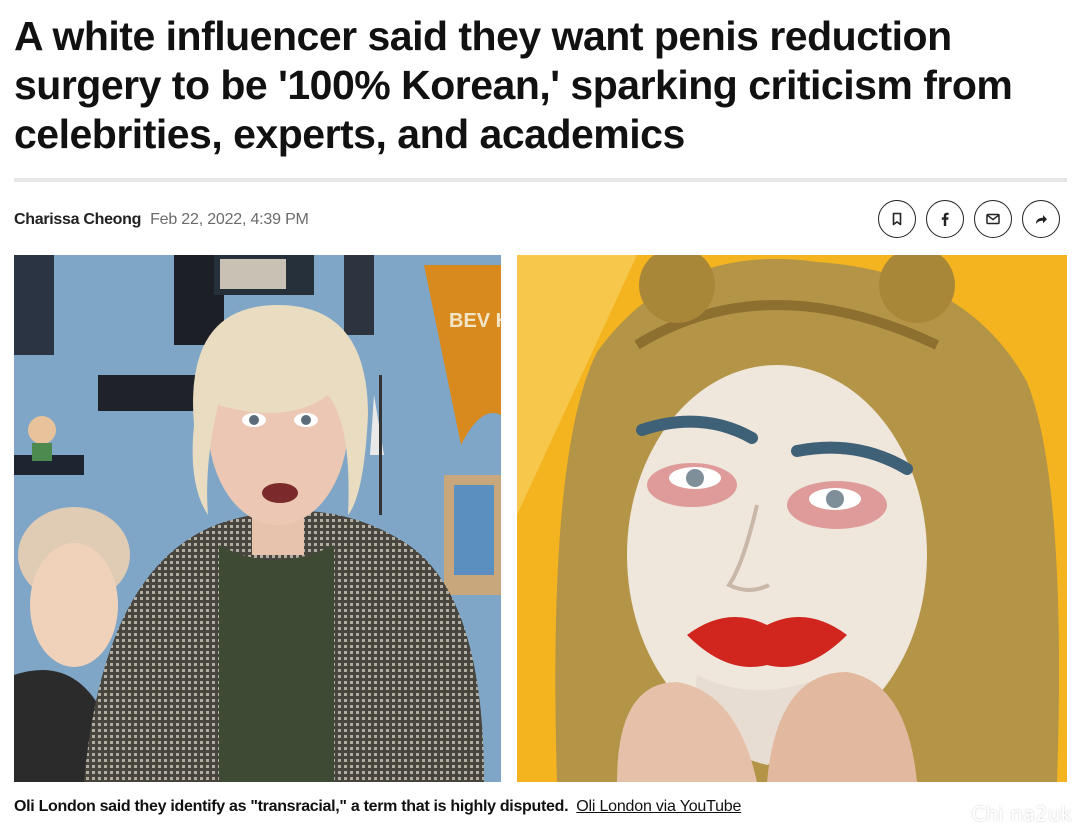 The height and width of the screenshot is (827, 1080). What do you see at coordinates (540, 180) in the screenshot?
I see `headline-divider` at bounding box center [540, 180].